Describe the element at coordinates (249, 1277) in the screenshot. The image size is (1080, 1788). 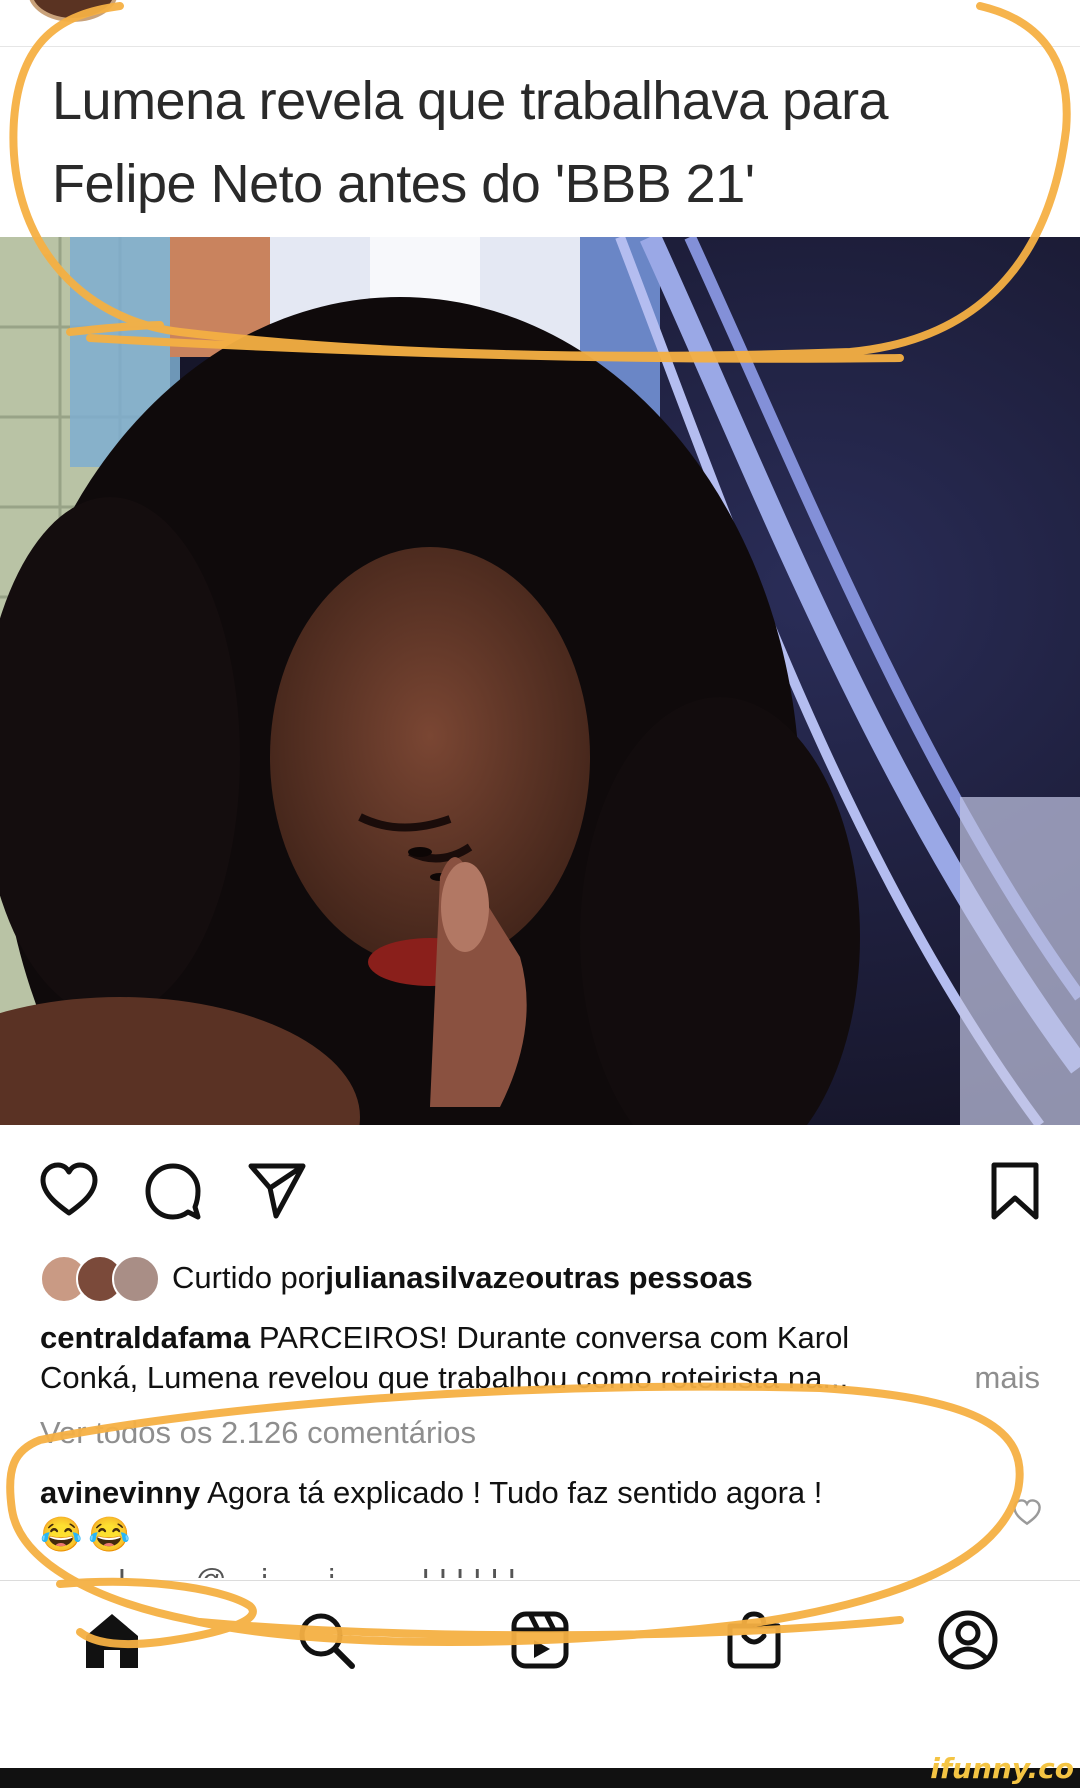
I see `likes-prefix: Curtido por` at that location.